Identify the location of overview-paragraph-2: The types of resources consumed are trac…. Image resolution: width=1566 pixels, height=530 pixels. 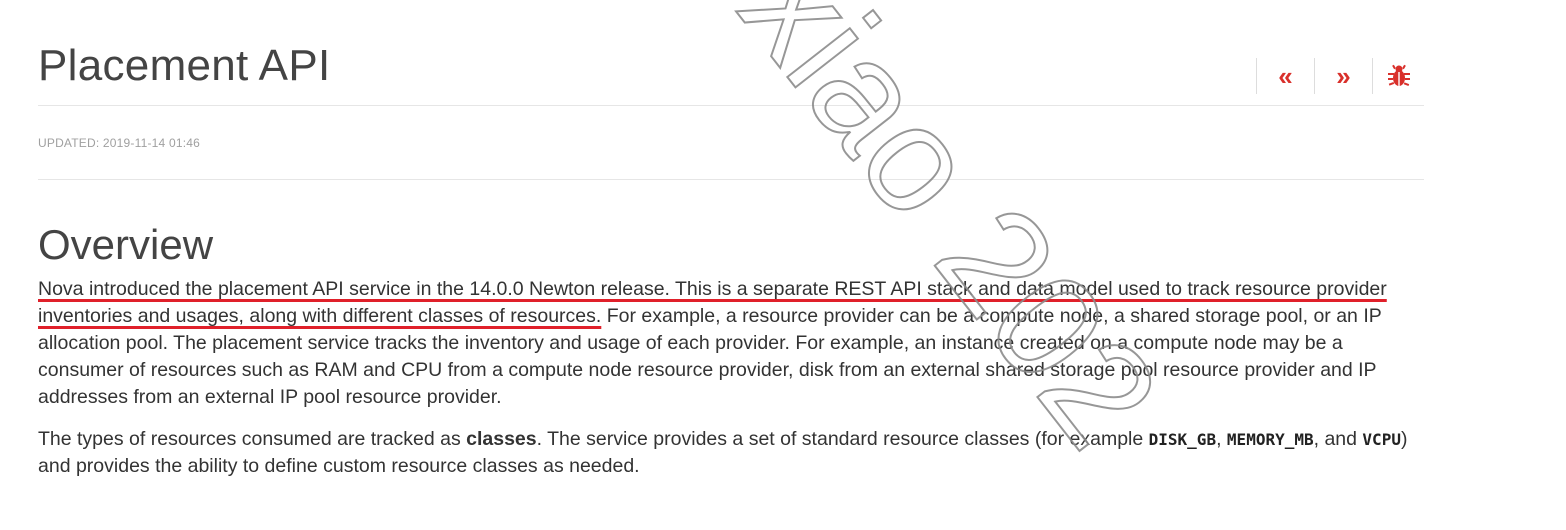
(728, 453).